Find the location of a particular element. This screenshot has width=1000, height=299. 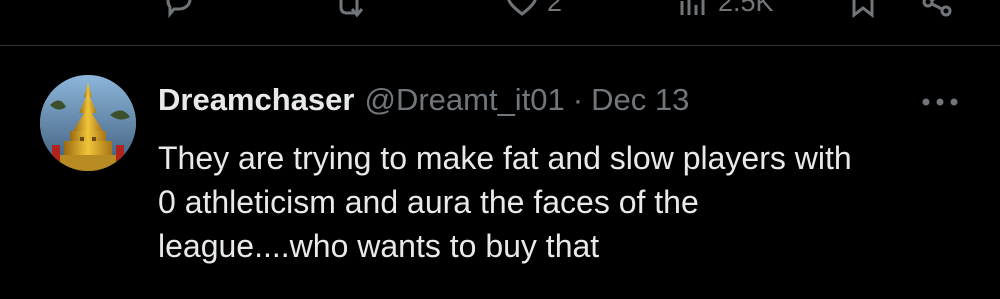

views-button: 2.5K is located at coordinates (725, 11).